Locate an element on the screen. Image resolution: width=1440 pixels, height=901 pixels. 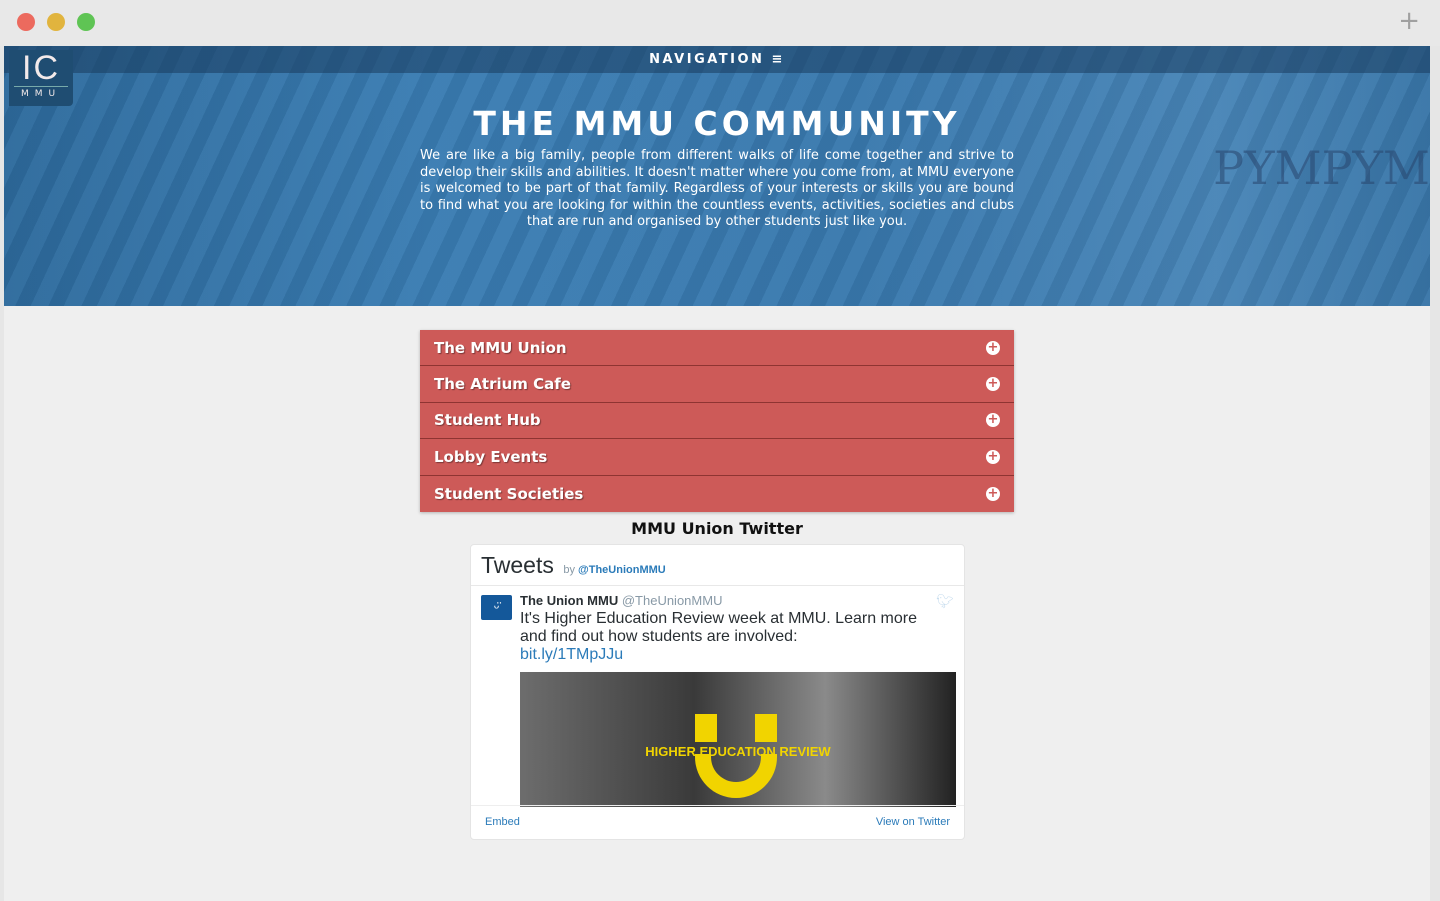
twitter-handle-link: @TheUnionMMU is located at coordinates (622, 570).